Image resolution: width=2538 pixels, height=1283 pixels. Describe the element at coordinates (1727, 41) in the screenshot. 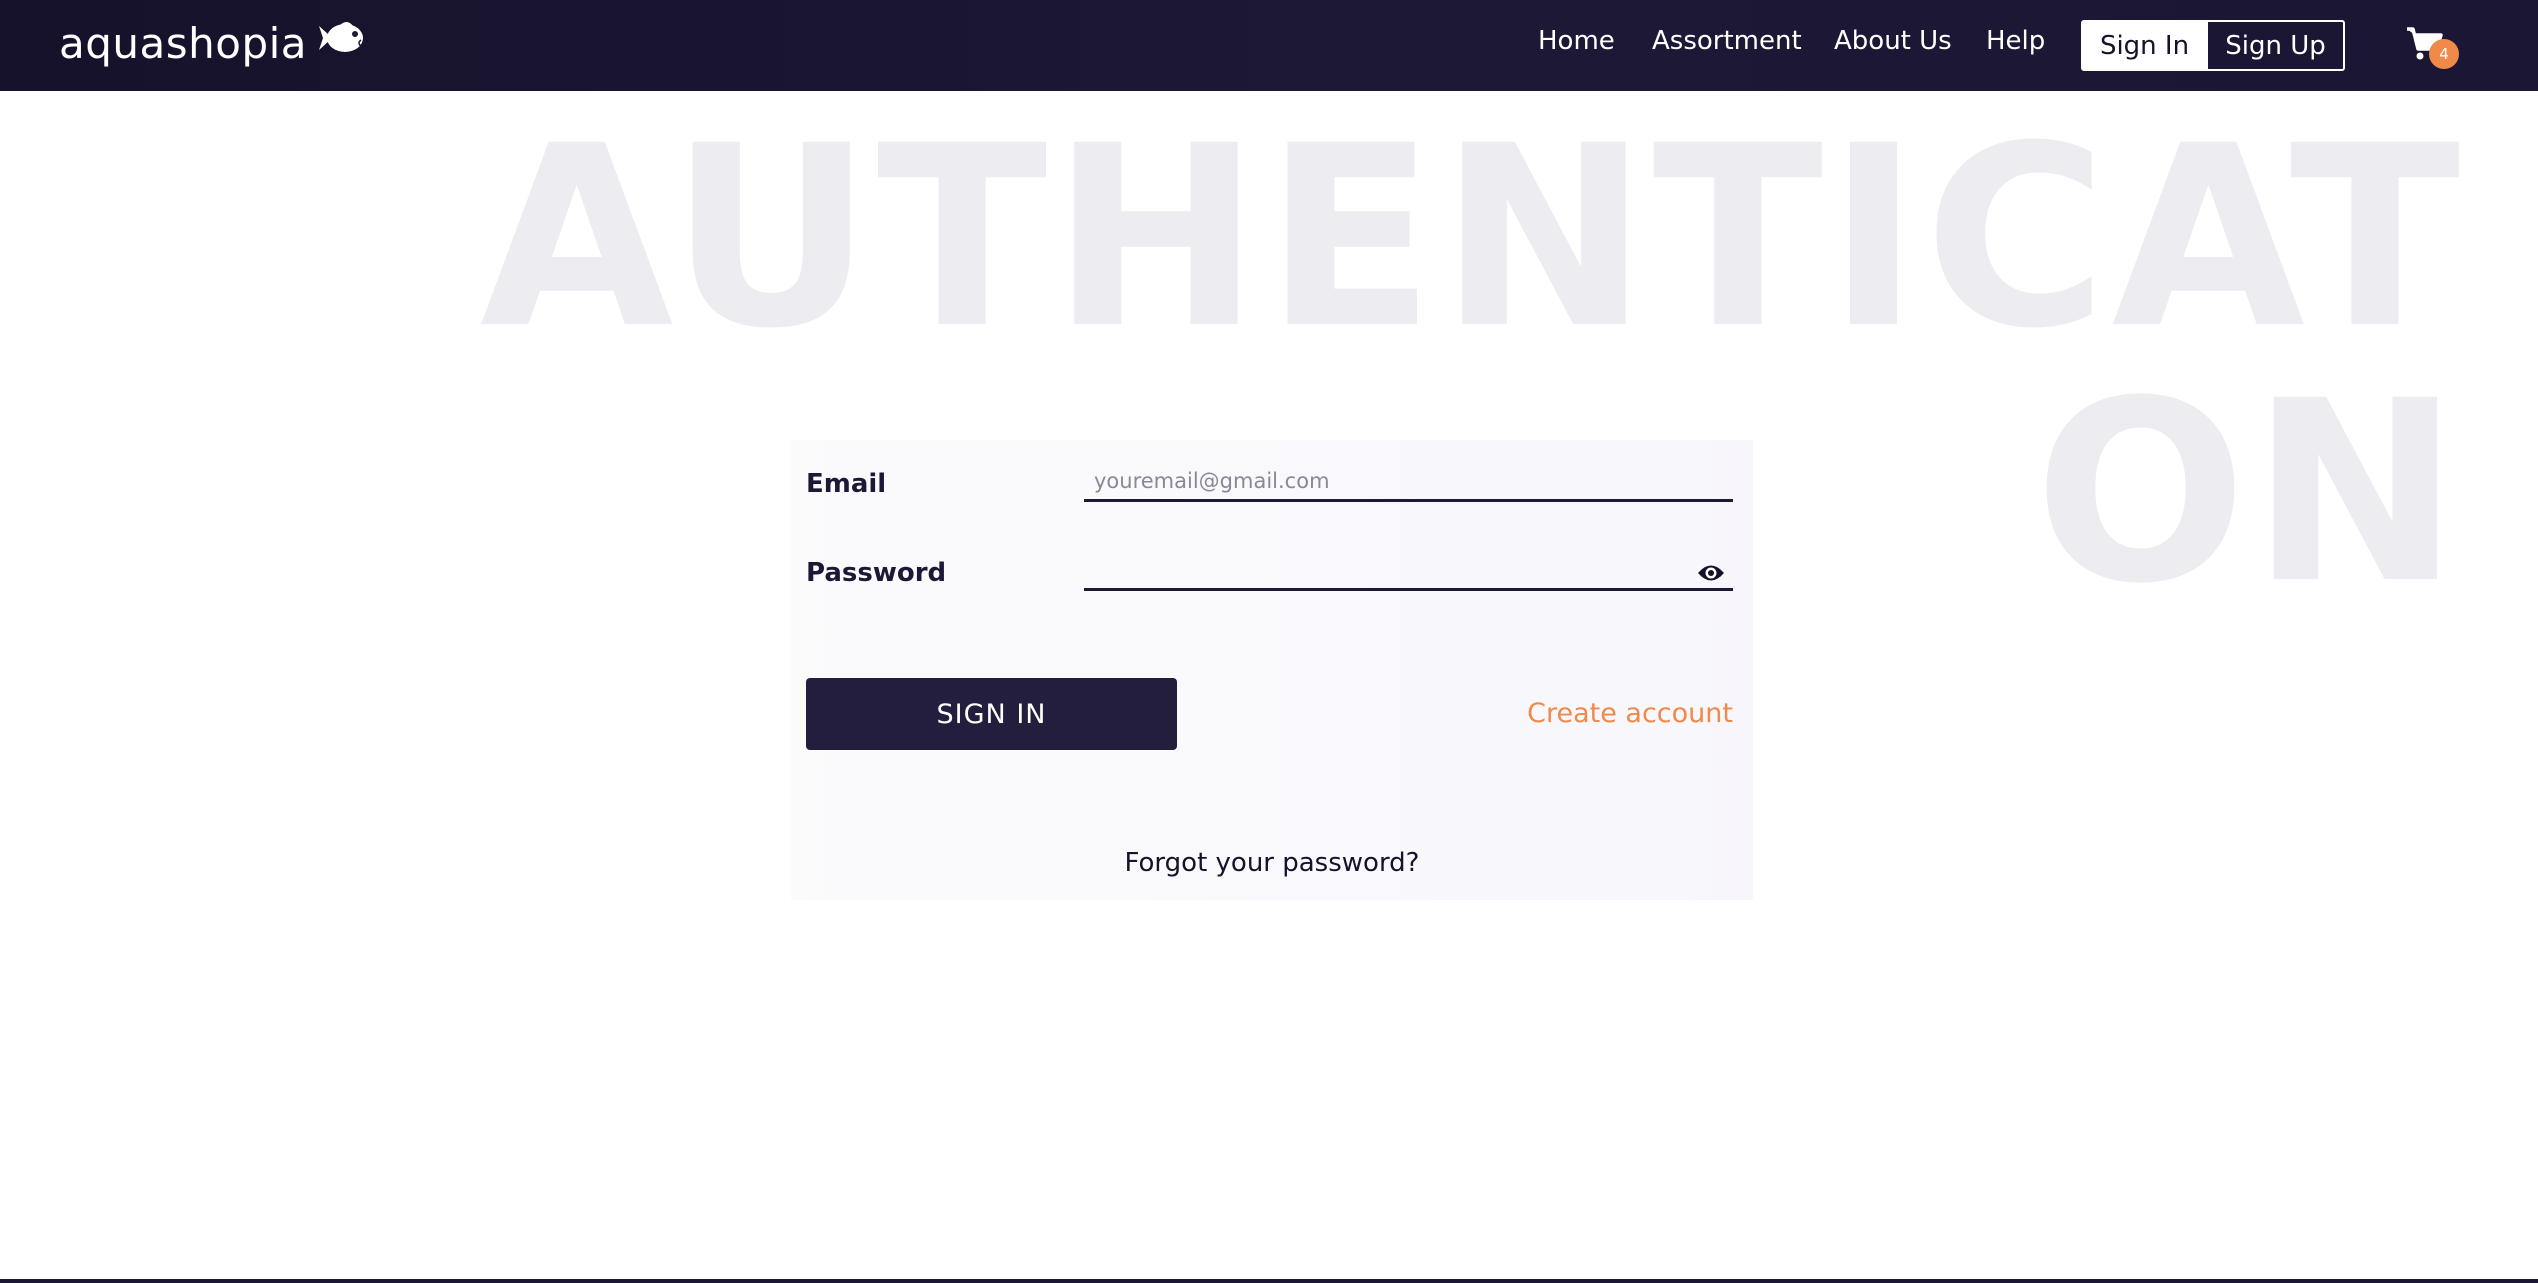

I see `nav-assortment: Assortment` at that location.